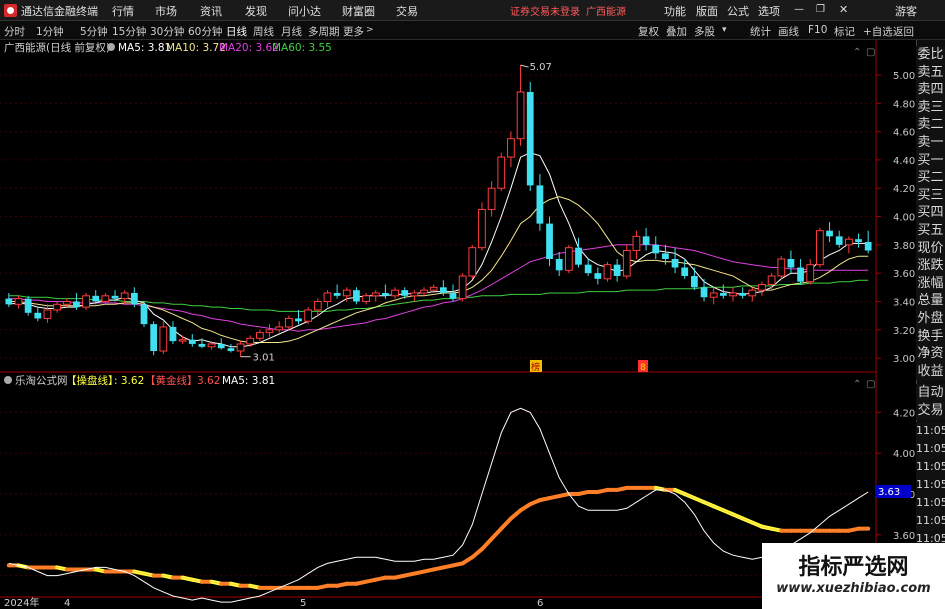 This screenshot has height=609, width=945. What do you see at coordinates (676, 31) in the screenshot?
I see `tool-overlay: 叠加` at bounding box center [676, 31].